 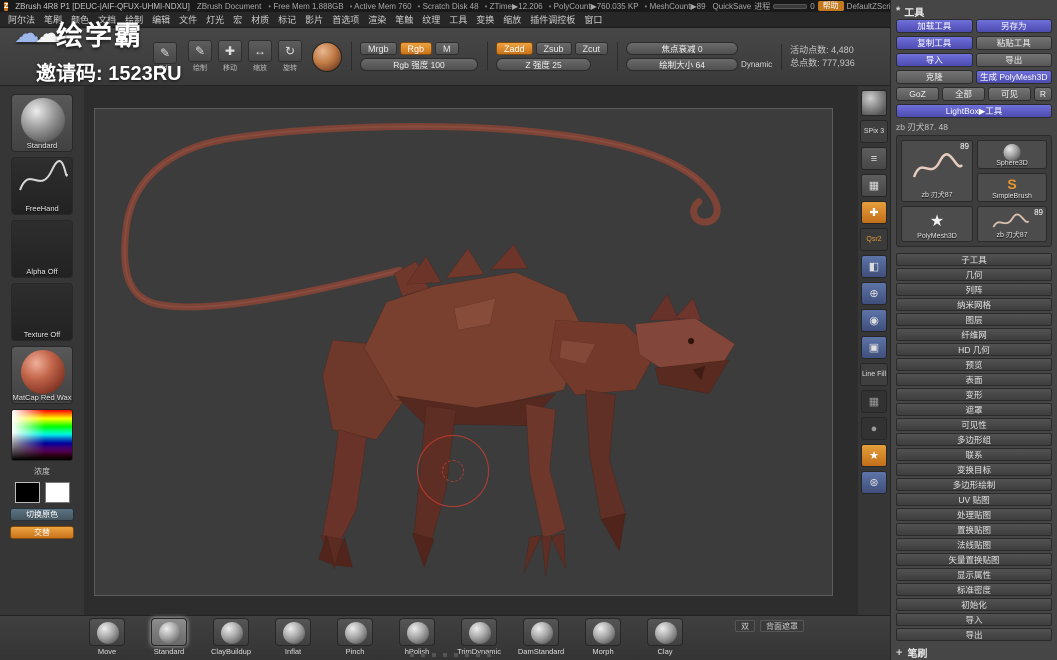 What do you see at coordinates (874, 482) in the screenshot?
I see `gyro-icon: ⊛` at bounding box center [874, 482].